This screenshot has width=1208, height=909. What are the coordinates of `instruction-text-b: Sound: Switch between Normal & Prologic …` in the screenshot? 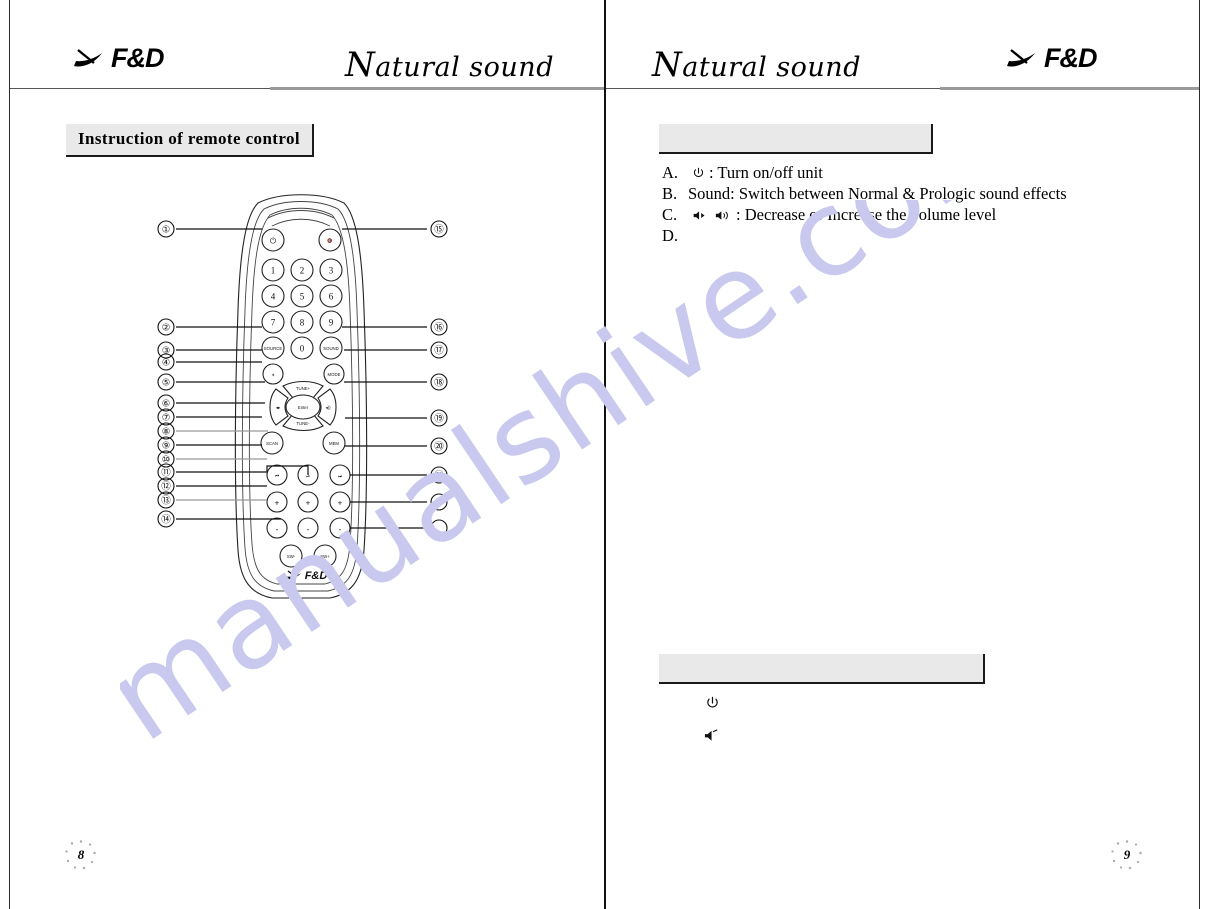 It's located at (877, 193).